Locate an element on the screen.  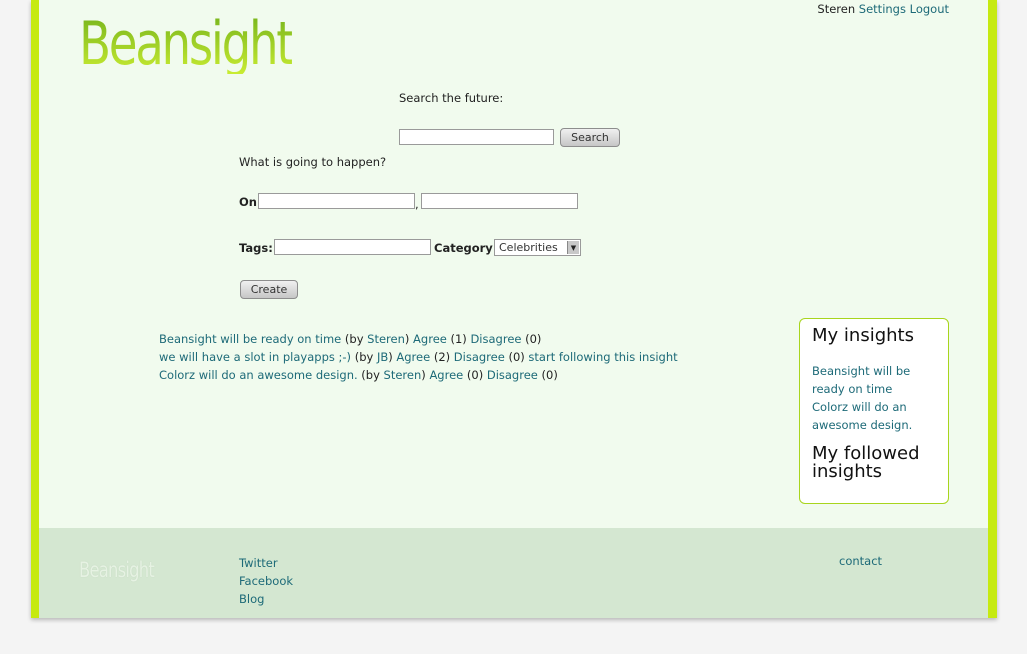
logout-link: Logout is located at coordinates (929, 9).